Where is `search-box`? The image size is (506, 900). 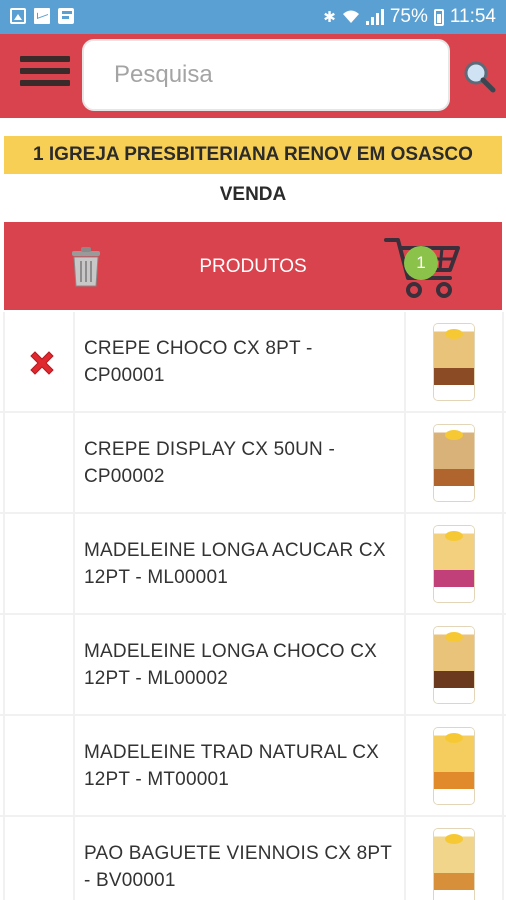
search-box is located at coordinates (266, 75).